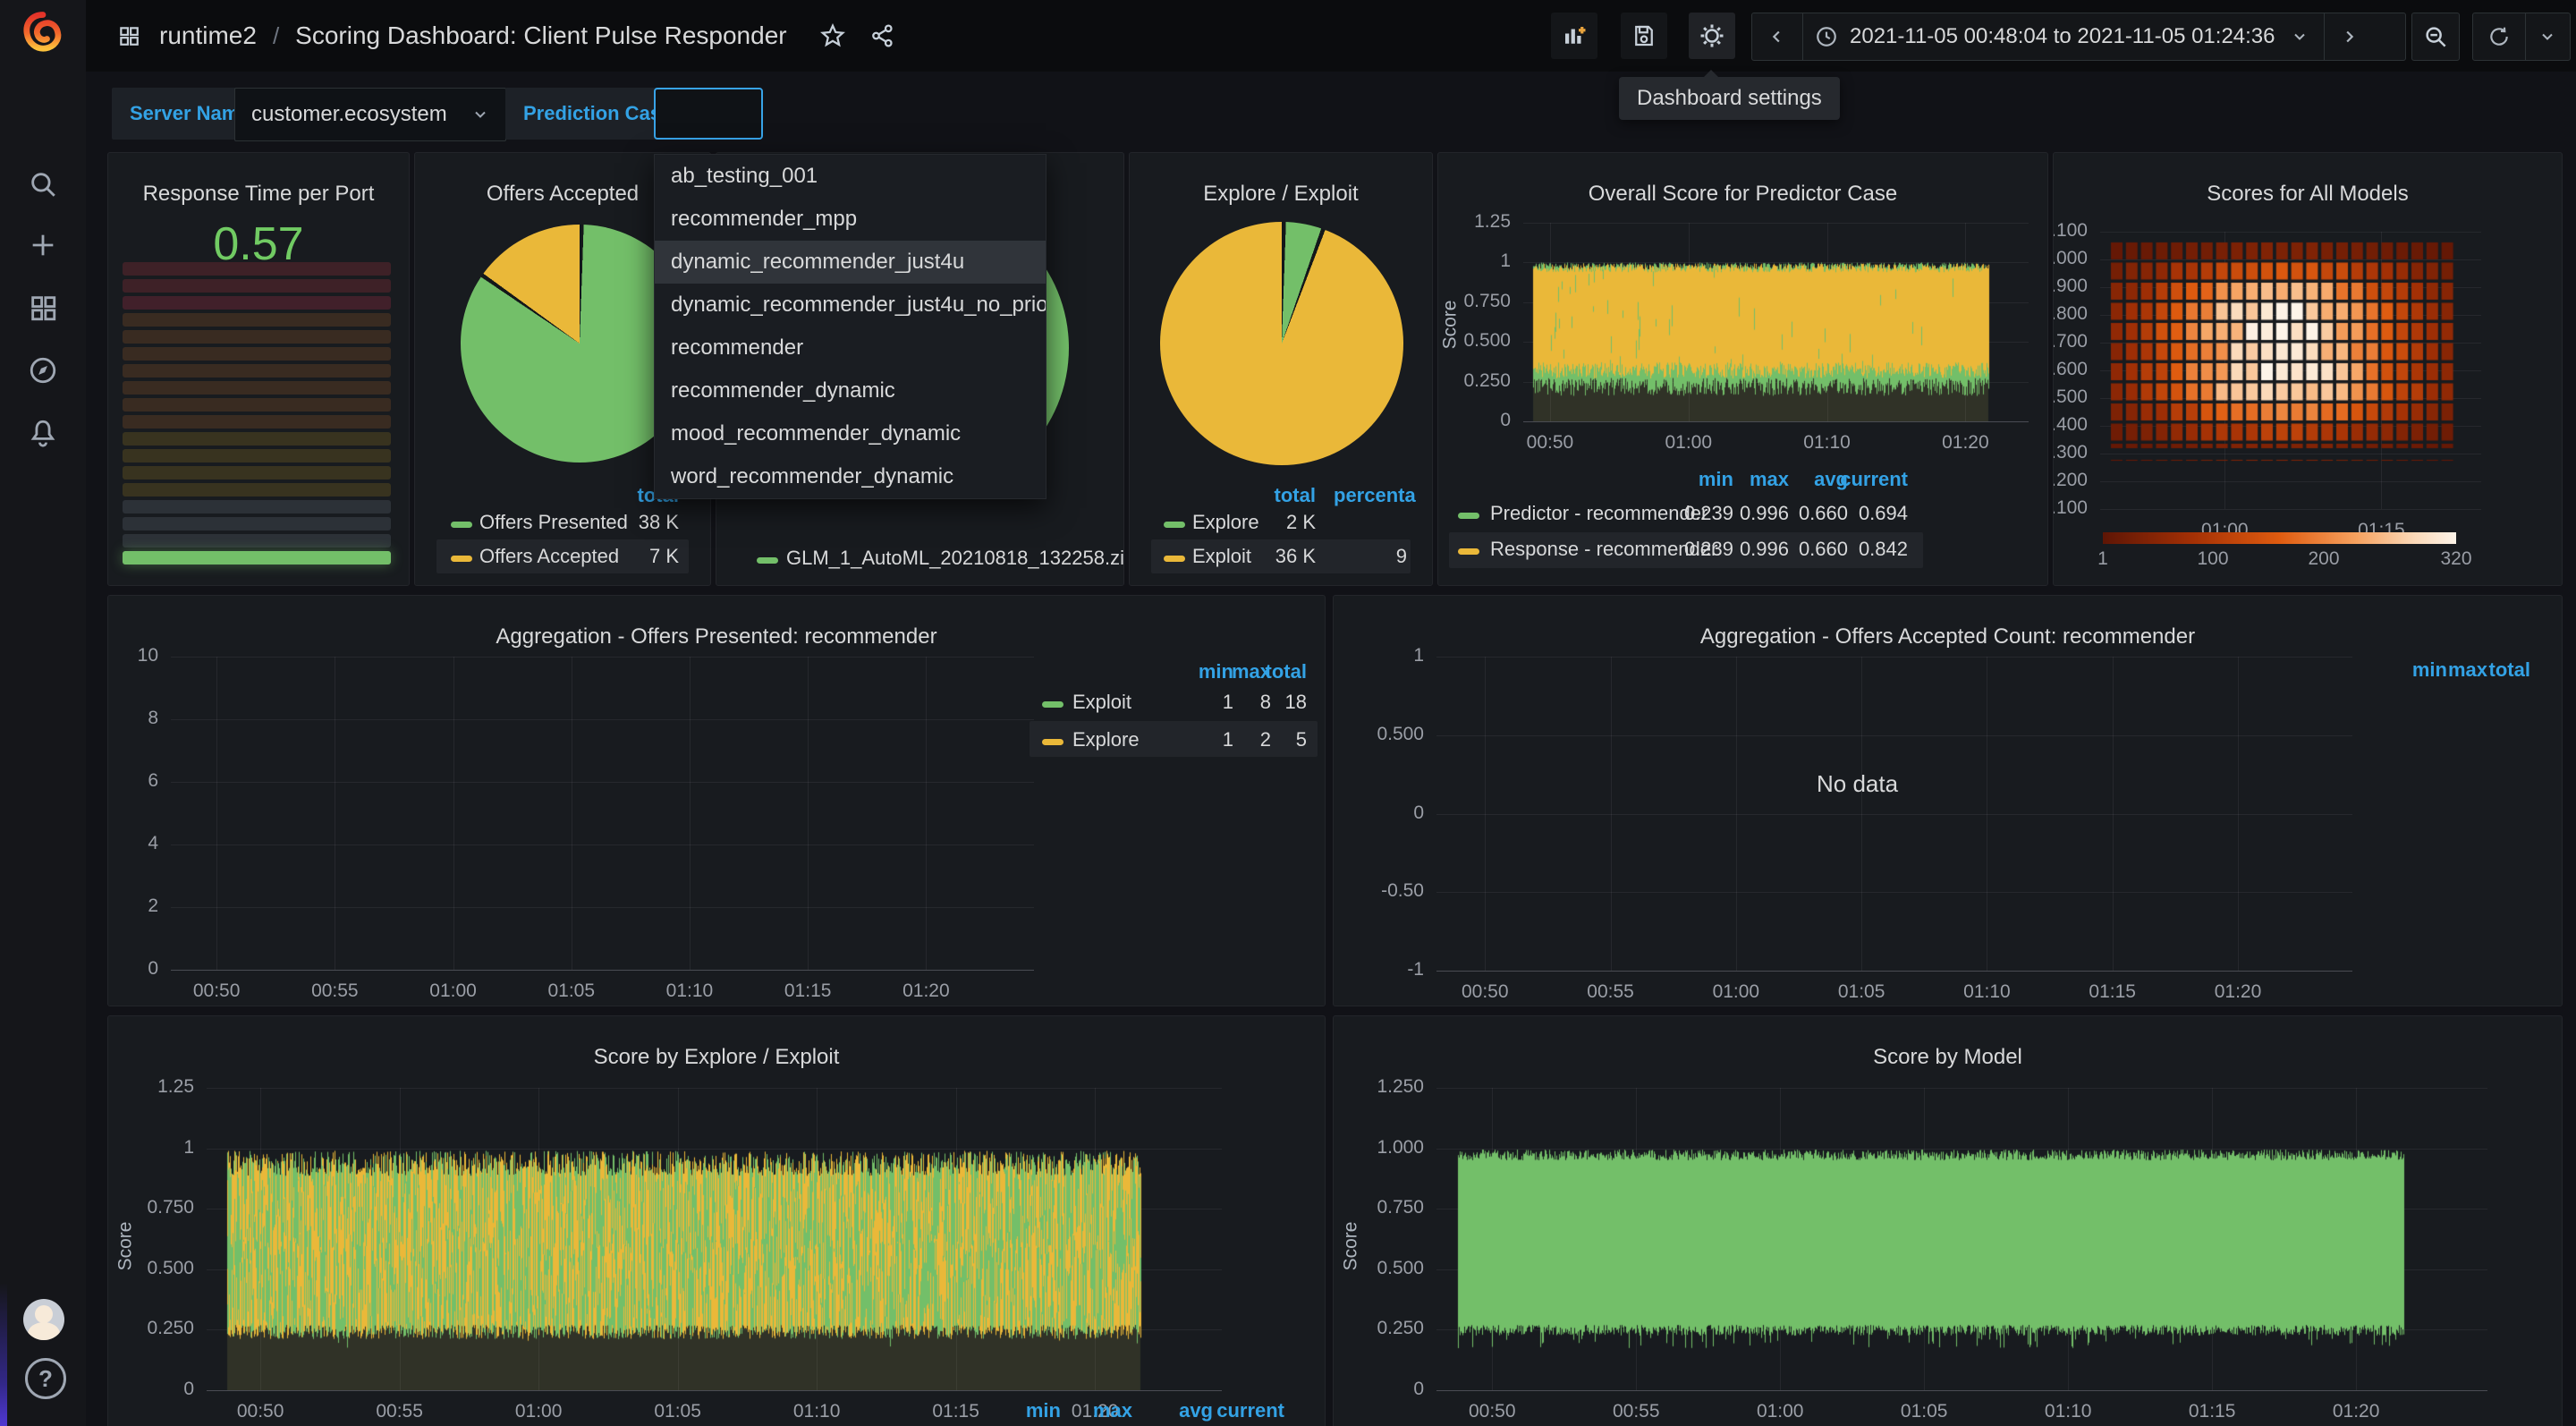  Describe the element at coordinates (1281, 195) in the screenshot. I see `panel-title: Explore / Exploit` at that location.